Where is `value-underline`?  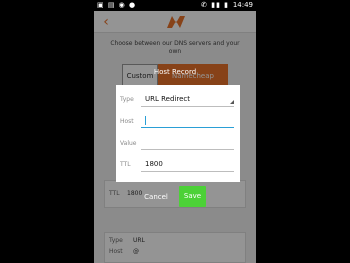 value-underline is located at coordinates (187, 149).